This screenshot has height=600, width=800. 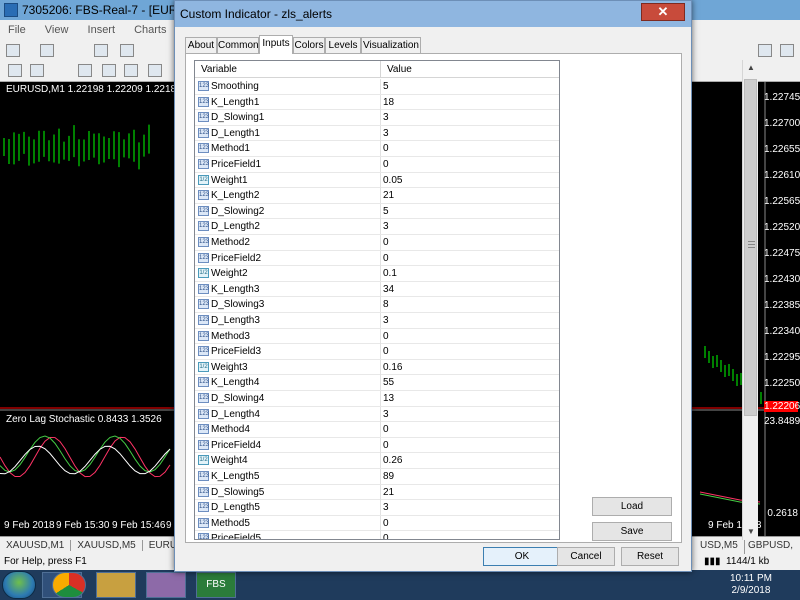 What do you see at coordinates (238, 45) in the screenshot?
I see `tab-common: Common` at bounding box center [238, 45].